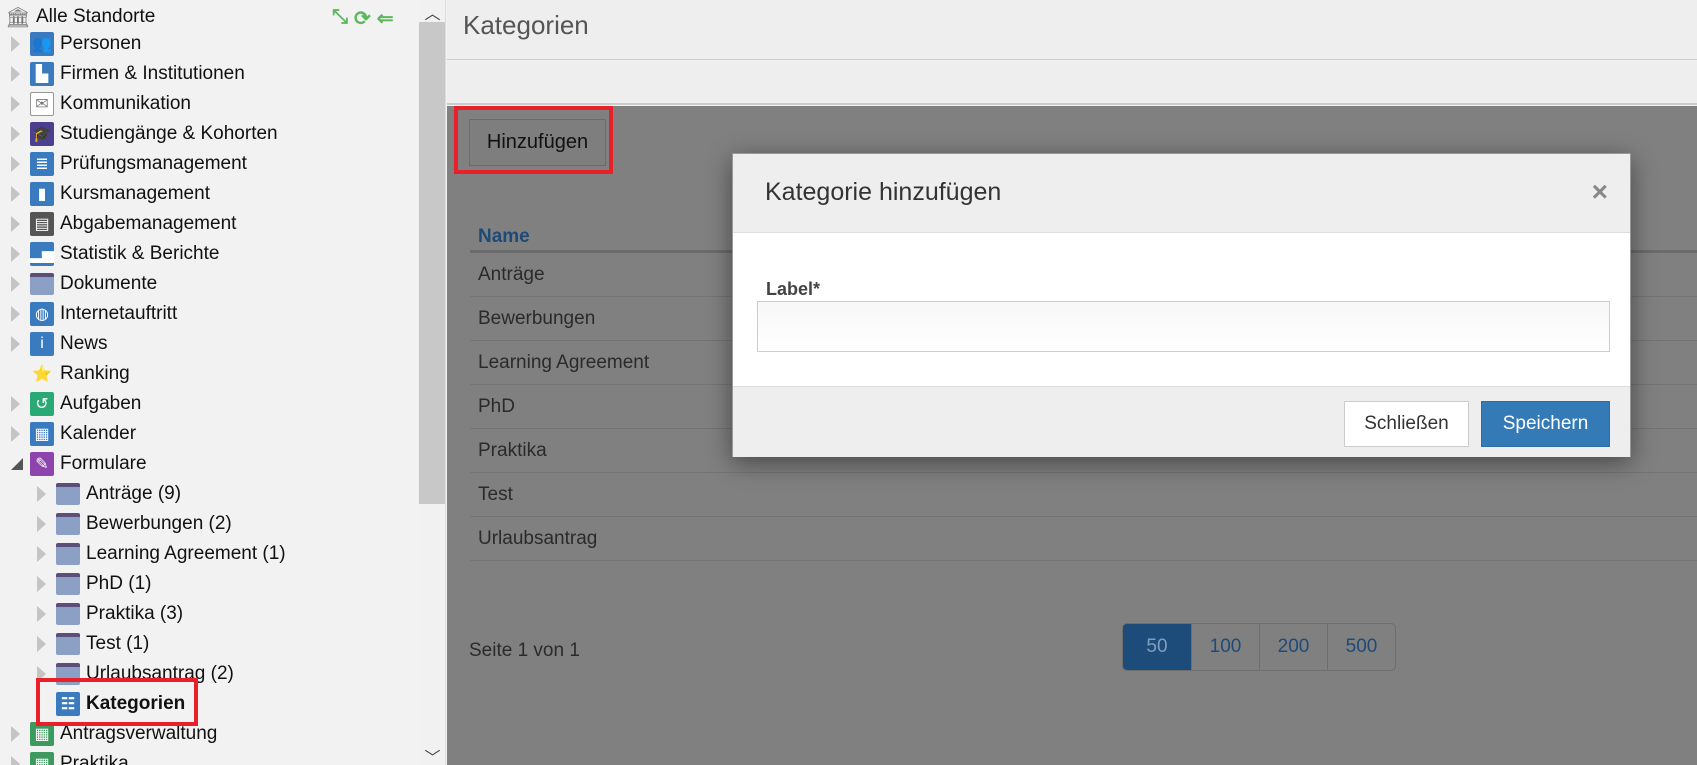 The image size is (1697, 765). I want to click on page-size-selector: 50 100 200 500, so click(1259, 647).